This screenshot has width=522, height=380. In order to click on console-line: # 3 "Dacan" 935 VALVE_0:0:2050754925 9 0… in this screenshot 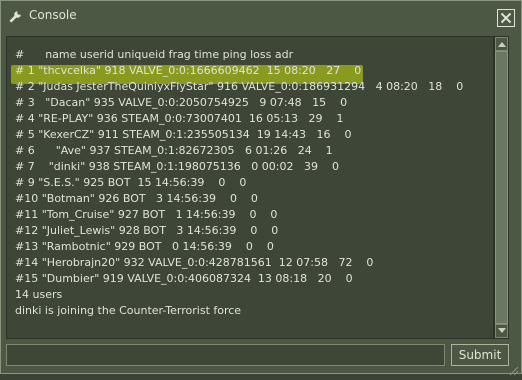, I will do `click(181, 102)`.